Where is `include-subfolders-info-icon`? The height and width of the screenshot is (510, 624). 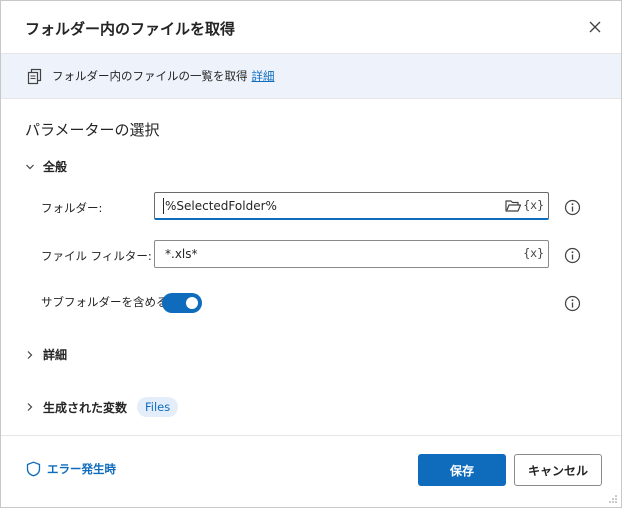 include-subfolders-info-icon is located at coordinates (572, 303).